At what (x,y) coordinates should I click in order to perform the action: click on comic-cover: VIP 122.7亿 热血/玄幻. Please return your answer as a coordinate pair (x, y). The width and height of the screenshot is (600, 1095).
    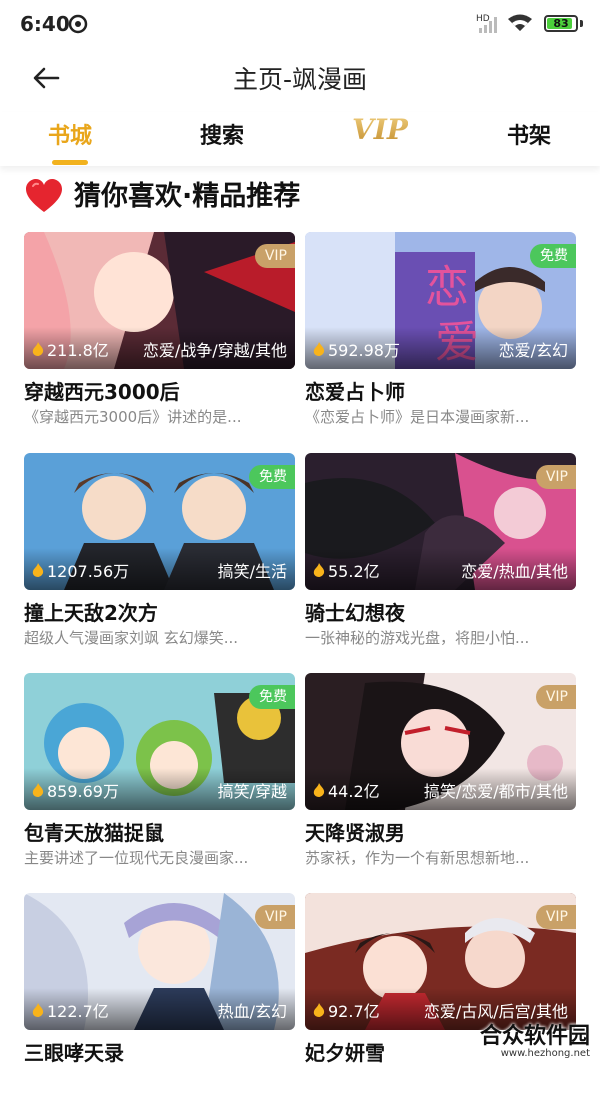
    Looking at the image, I should click on (159, 961).